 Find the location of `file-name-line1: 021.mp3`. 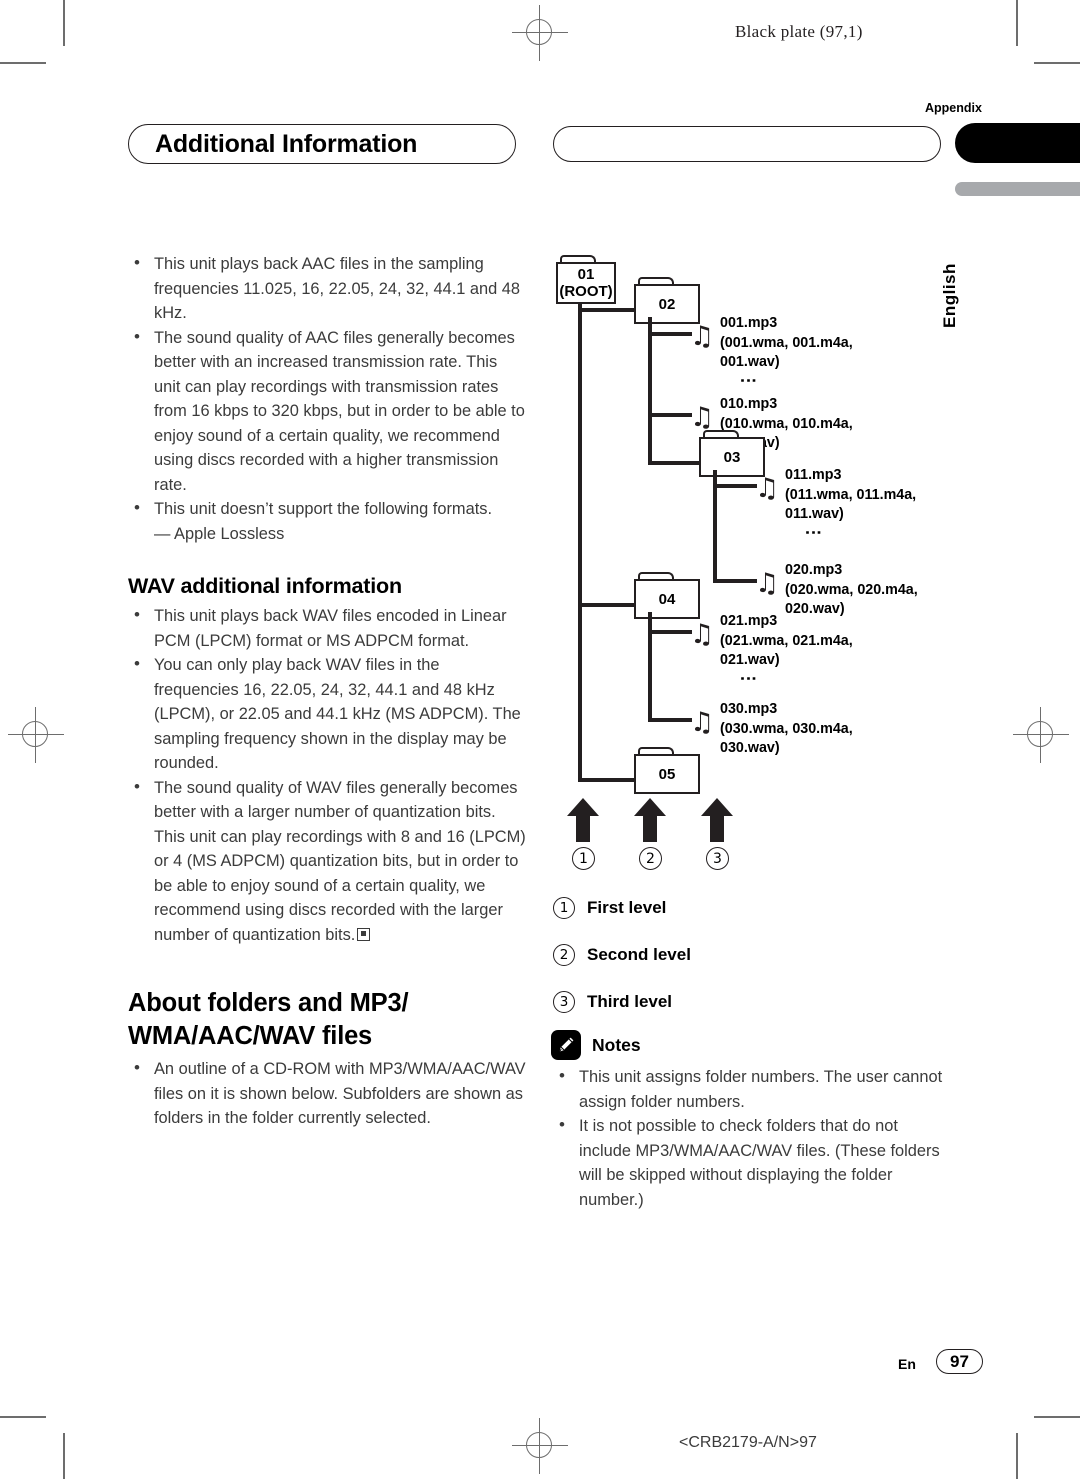

file-name-line1: 021.mp3 is located at coordinates (749, 621).